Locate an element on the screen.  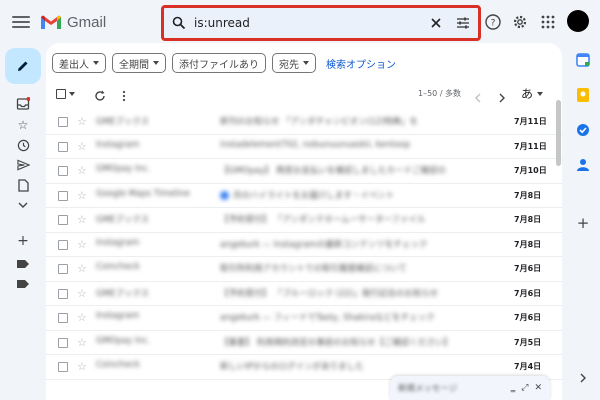
calendar-icon is located at coordinates (583, 60).